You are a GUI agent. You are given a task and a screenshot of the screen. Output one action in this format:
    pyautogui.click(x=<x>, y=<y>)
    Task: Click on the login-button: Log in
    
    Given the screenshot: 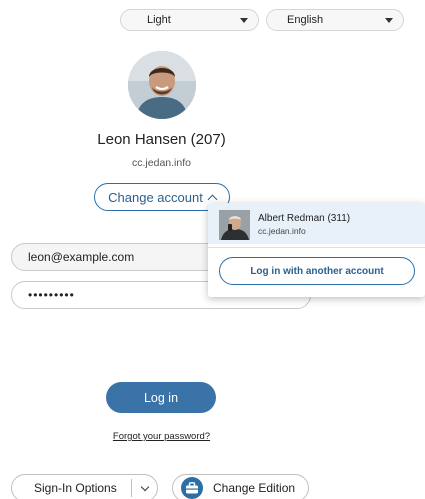 What is the action you would take?
    pyautogui.click(x=161, y=397)
    